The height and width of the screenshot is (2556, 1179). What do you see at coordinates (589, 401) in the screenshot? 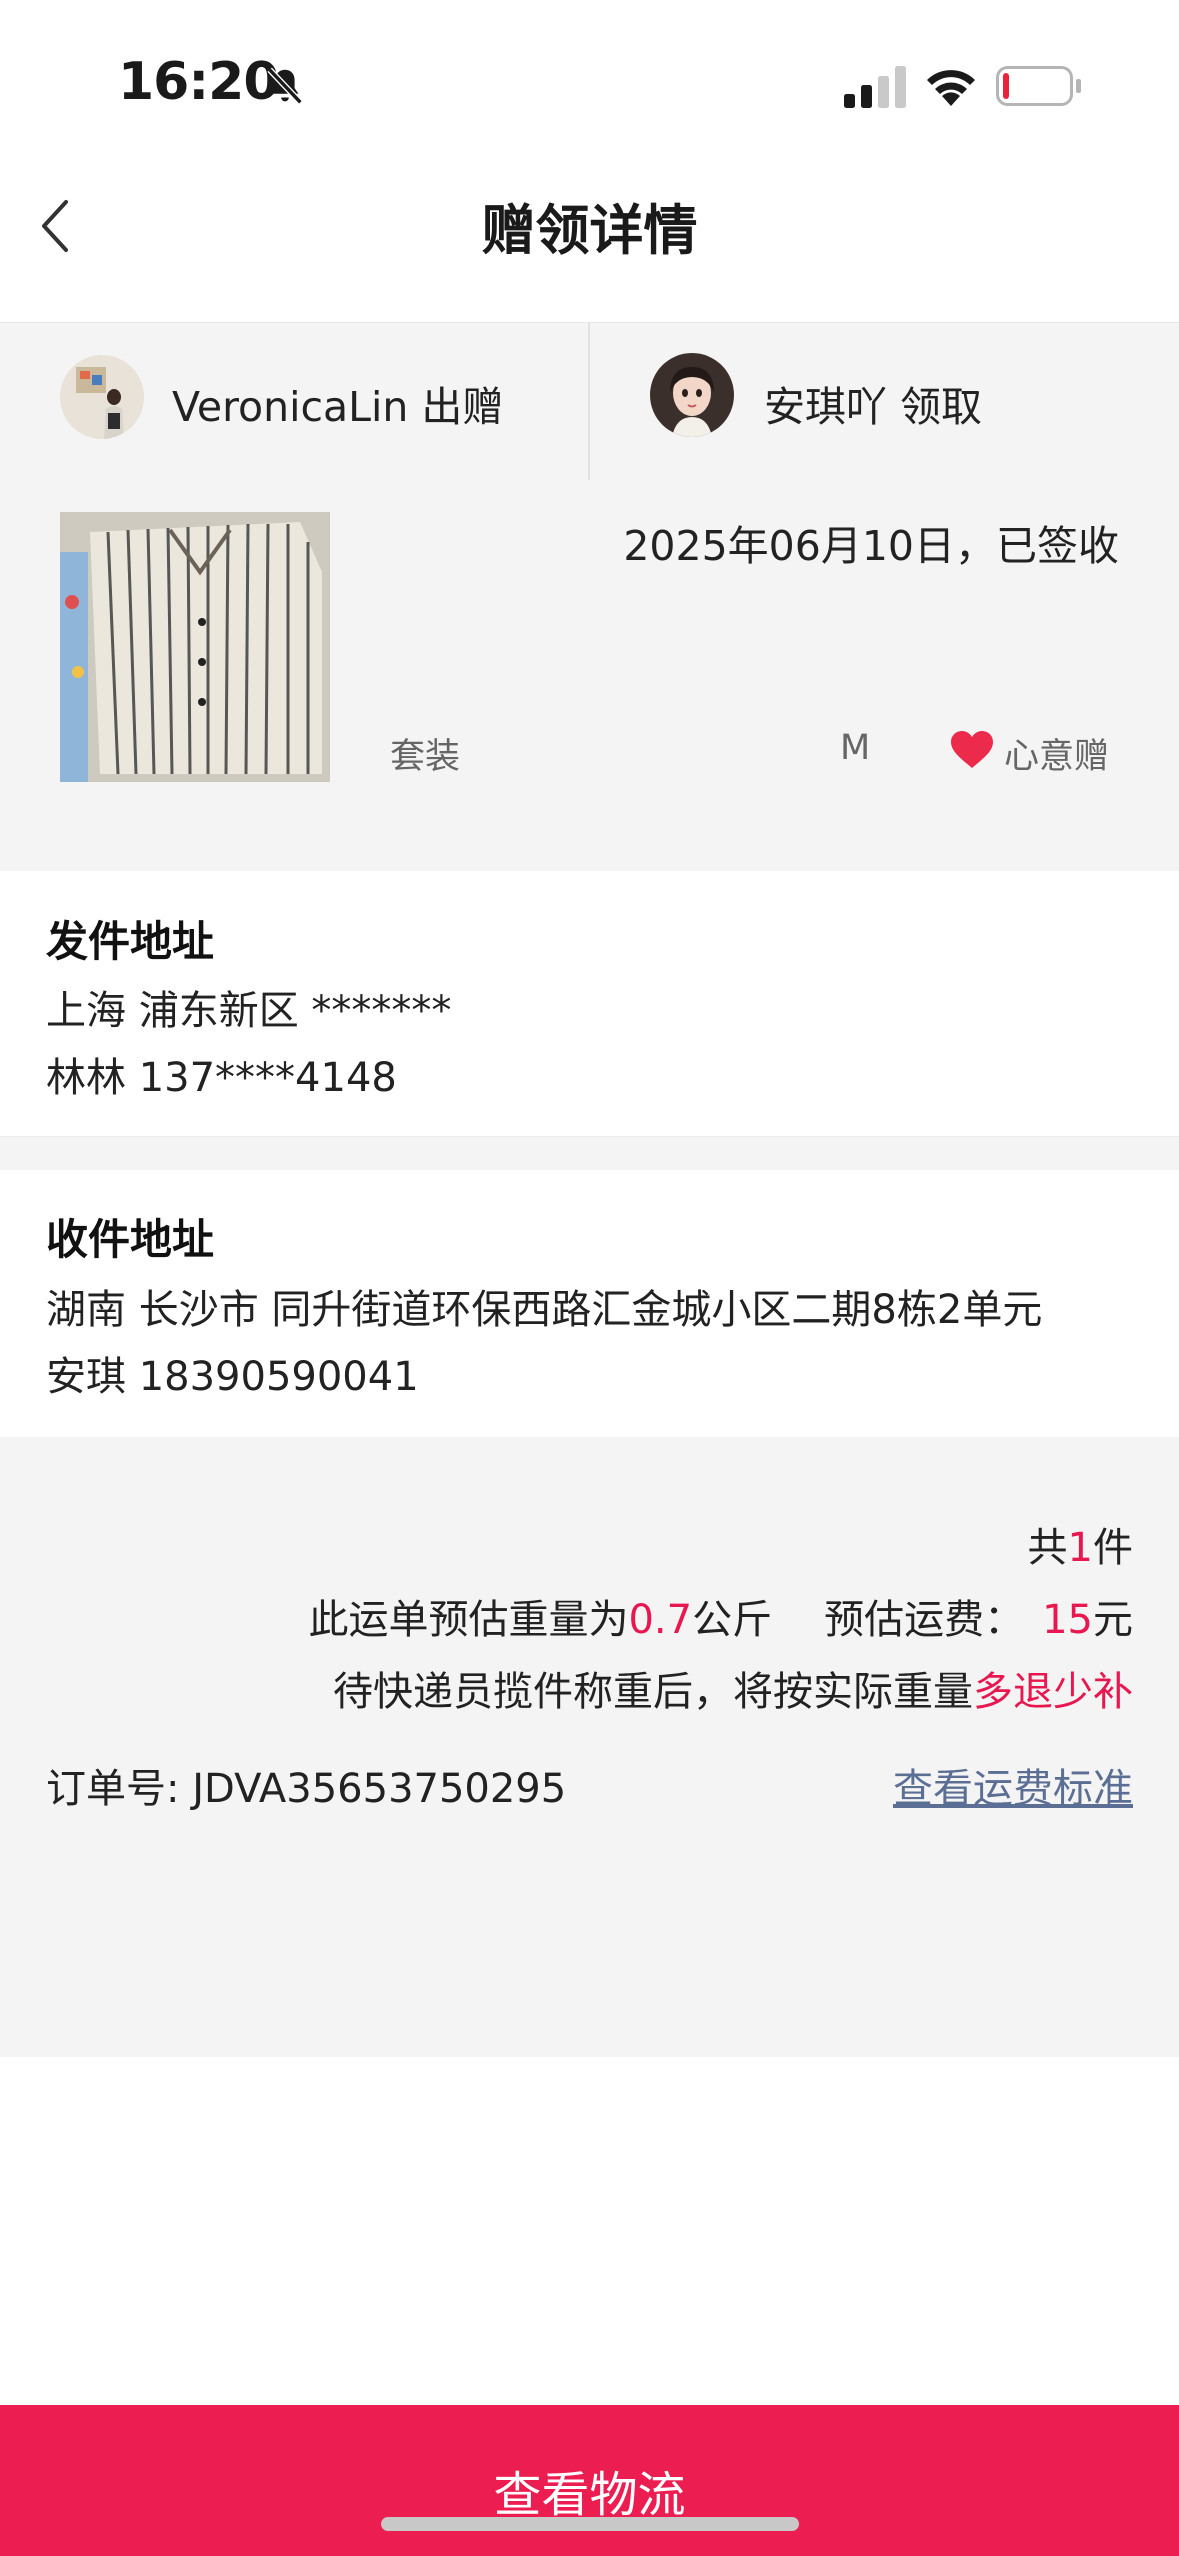
I see `participants-divider` at bounding box center [589, 401].